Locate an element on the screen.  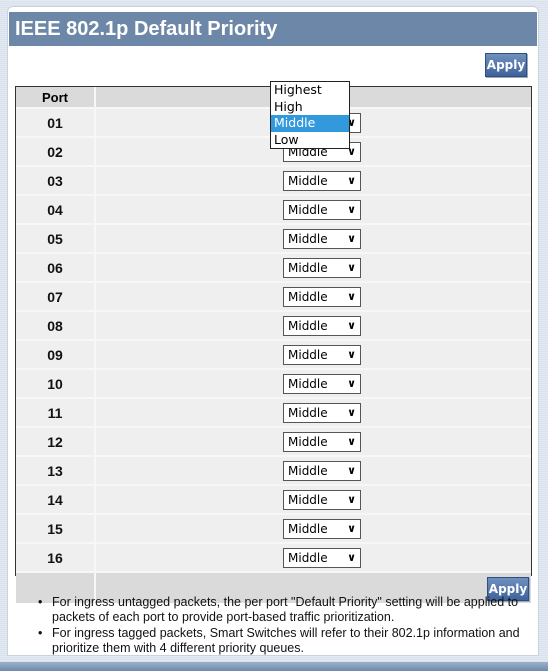
dropdown-option-high: High is located at coordinates (310, 107).